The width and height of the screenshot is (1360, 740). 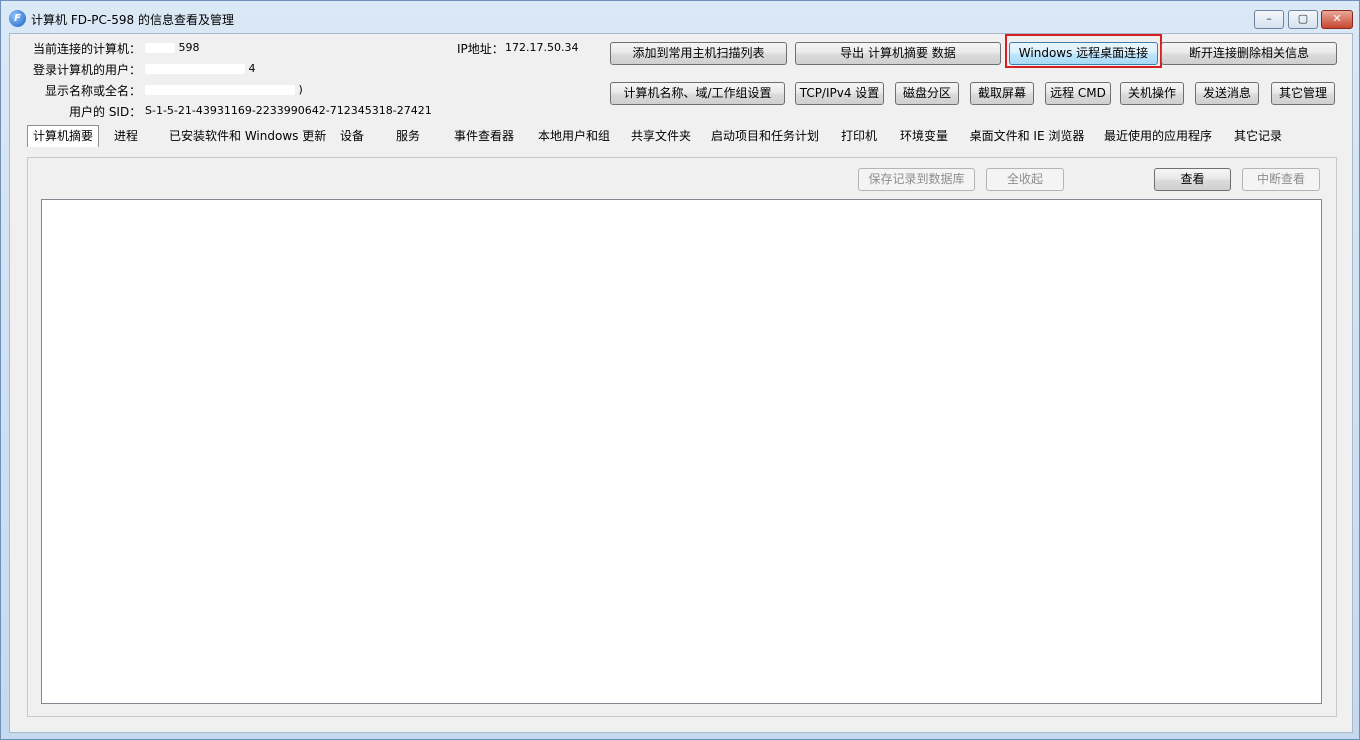 What do you see at coordinates (697, 93) in the screenshot?
I see `name-domain-settings-button: 计算机名称、域/工作组设置` at bounding box center [697, 93].